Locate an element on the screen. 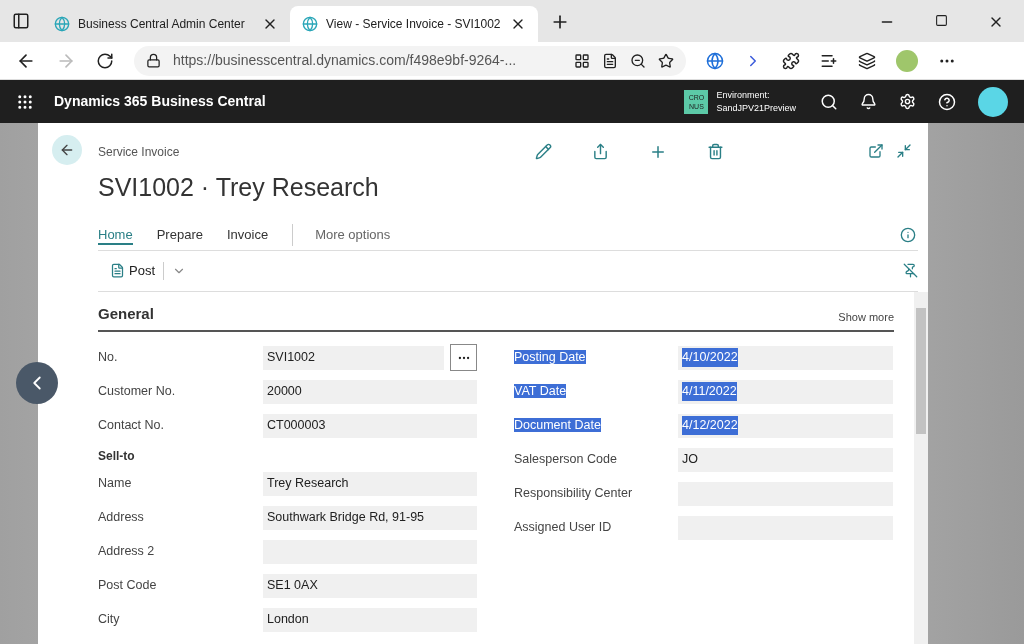  apps-icon is located at coordinates (582, 60).